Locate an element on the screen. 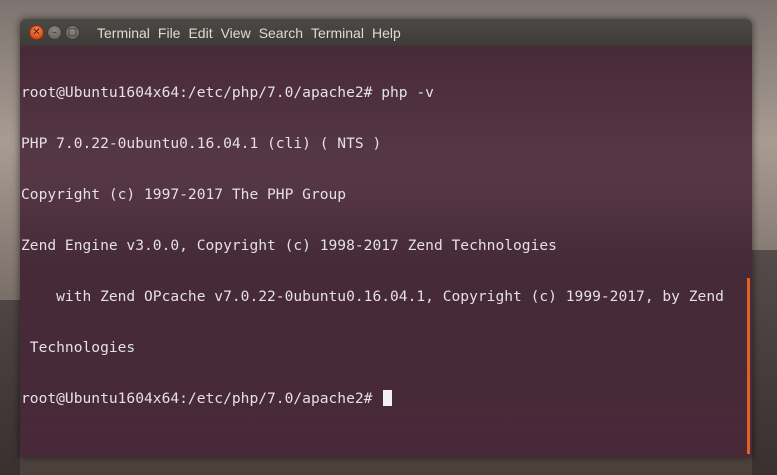 This screenshot has height=475, width=777. minimize-button: – is located at coordinates (54, 32).